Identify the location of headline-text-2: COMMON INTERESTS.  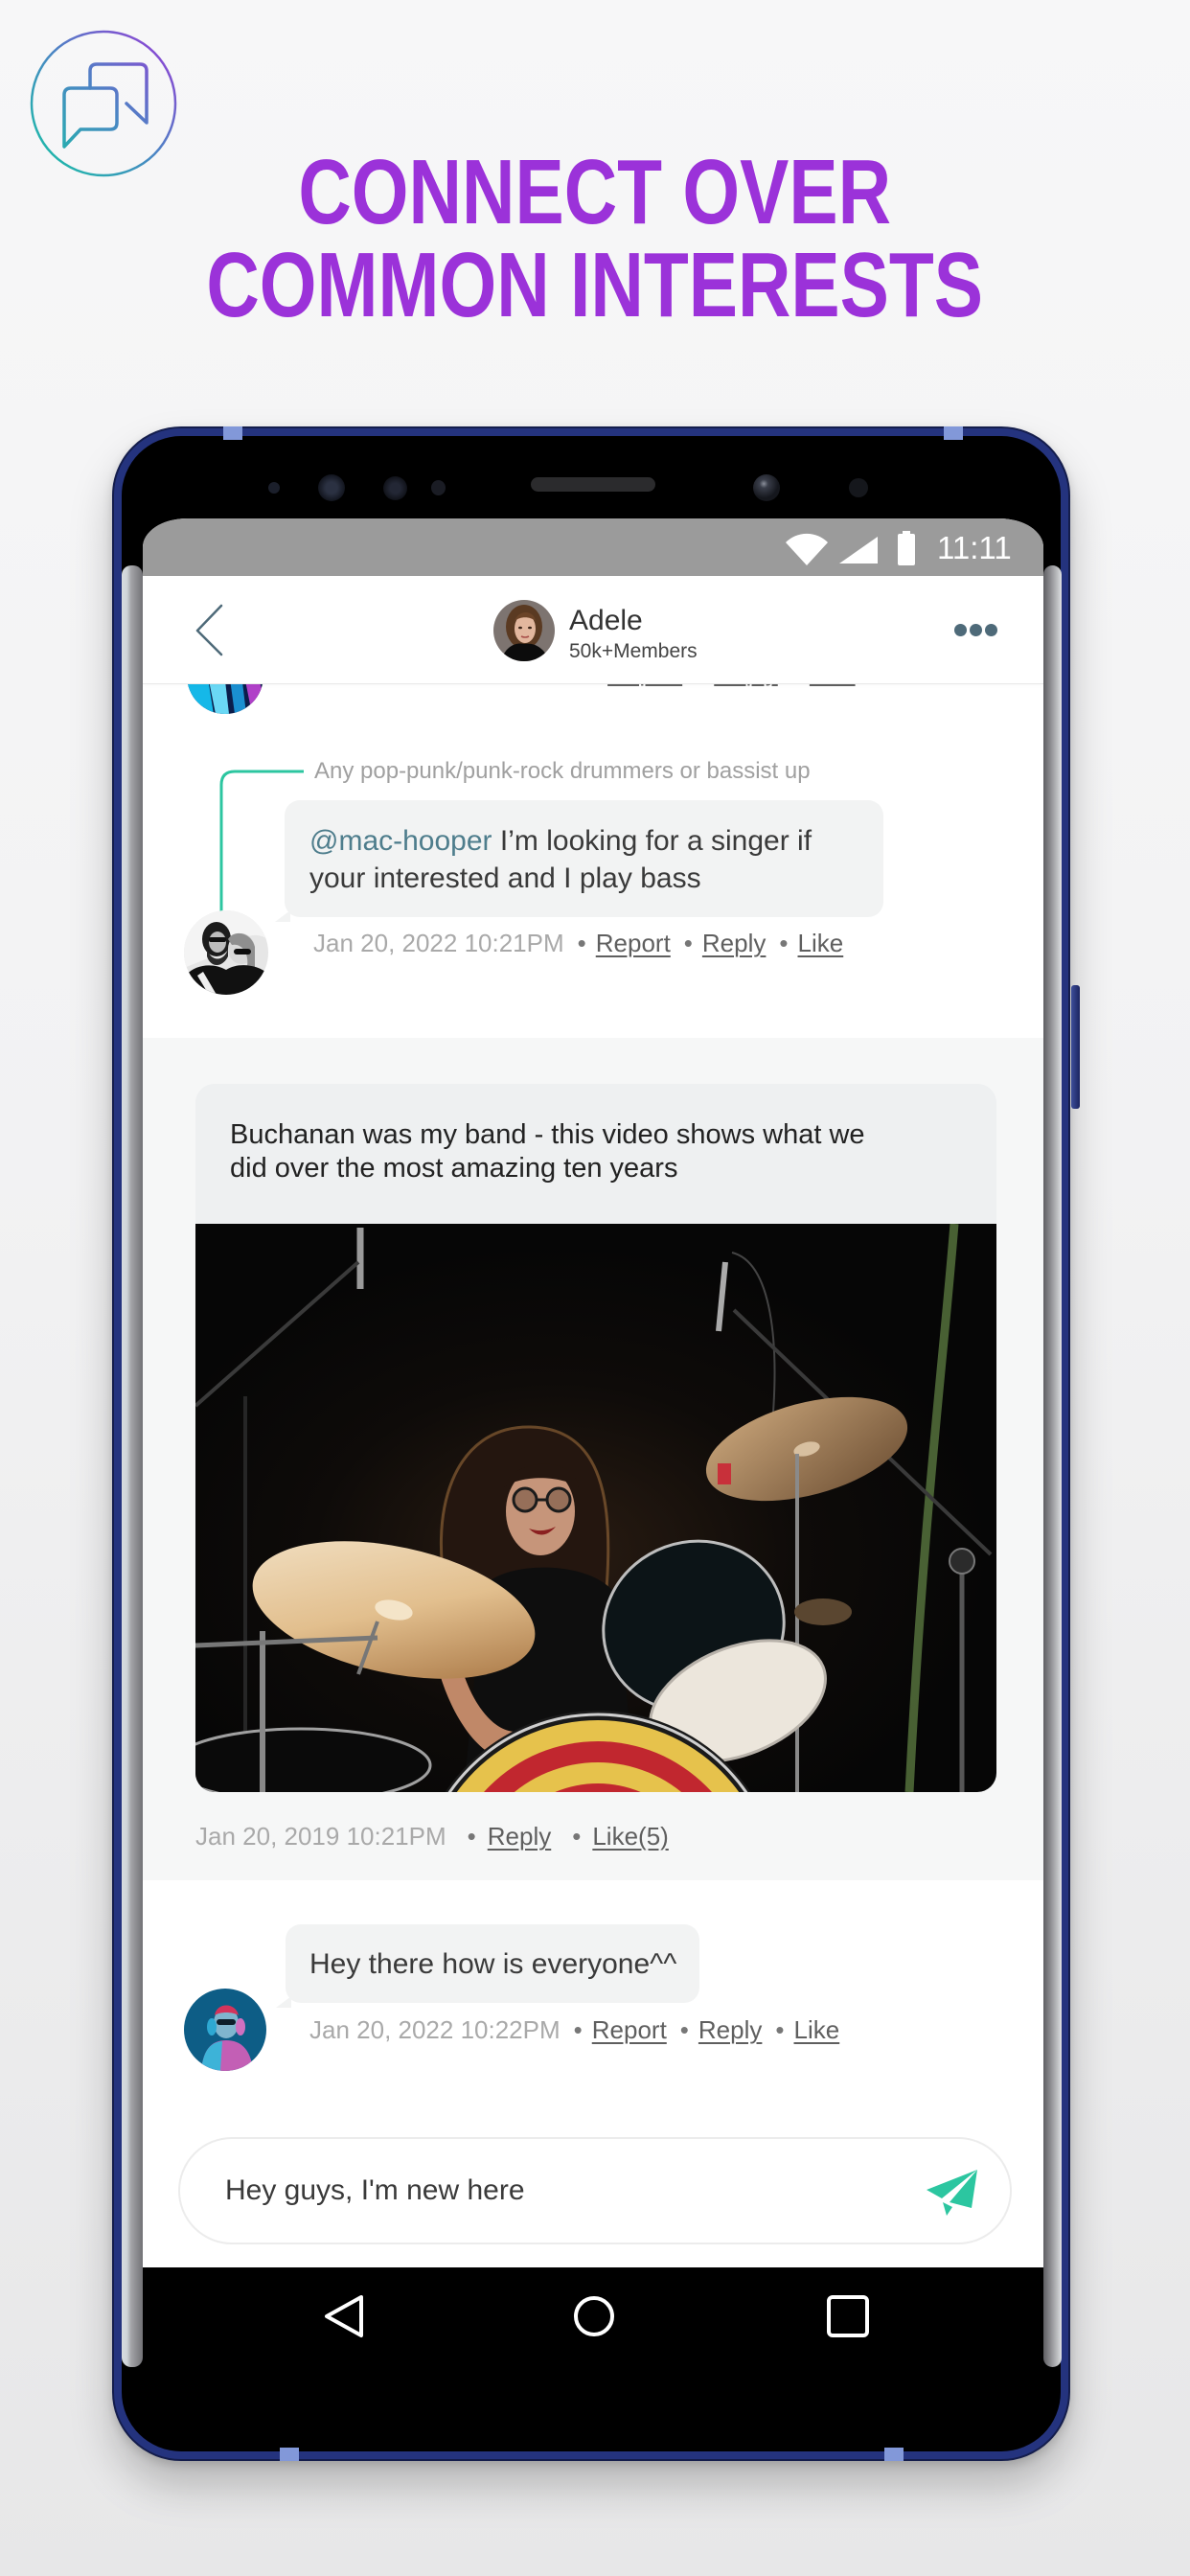
(595, 285).